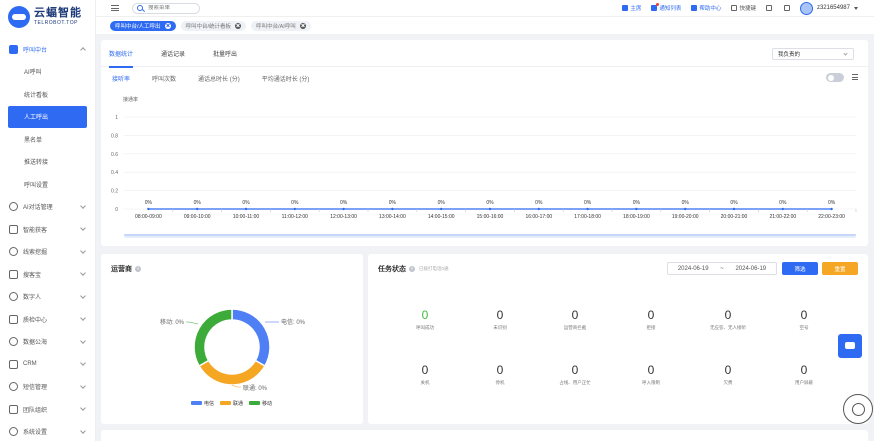  What do you see at coordinates (575, 327) in the screenshot?
I see `stat-label: 运营商拦截` at bounding box center [575, 327].